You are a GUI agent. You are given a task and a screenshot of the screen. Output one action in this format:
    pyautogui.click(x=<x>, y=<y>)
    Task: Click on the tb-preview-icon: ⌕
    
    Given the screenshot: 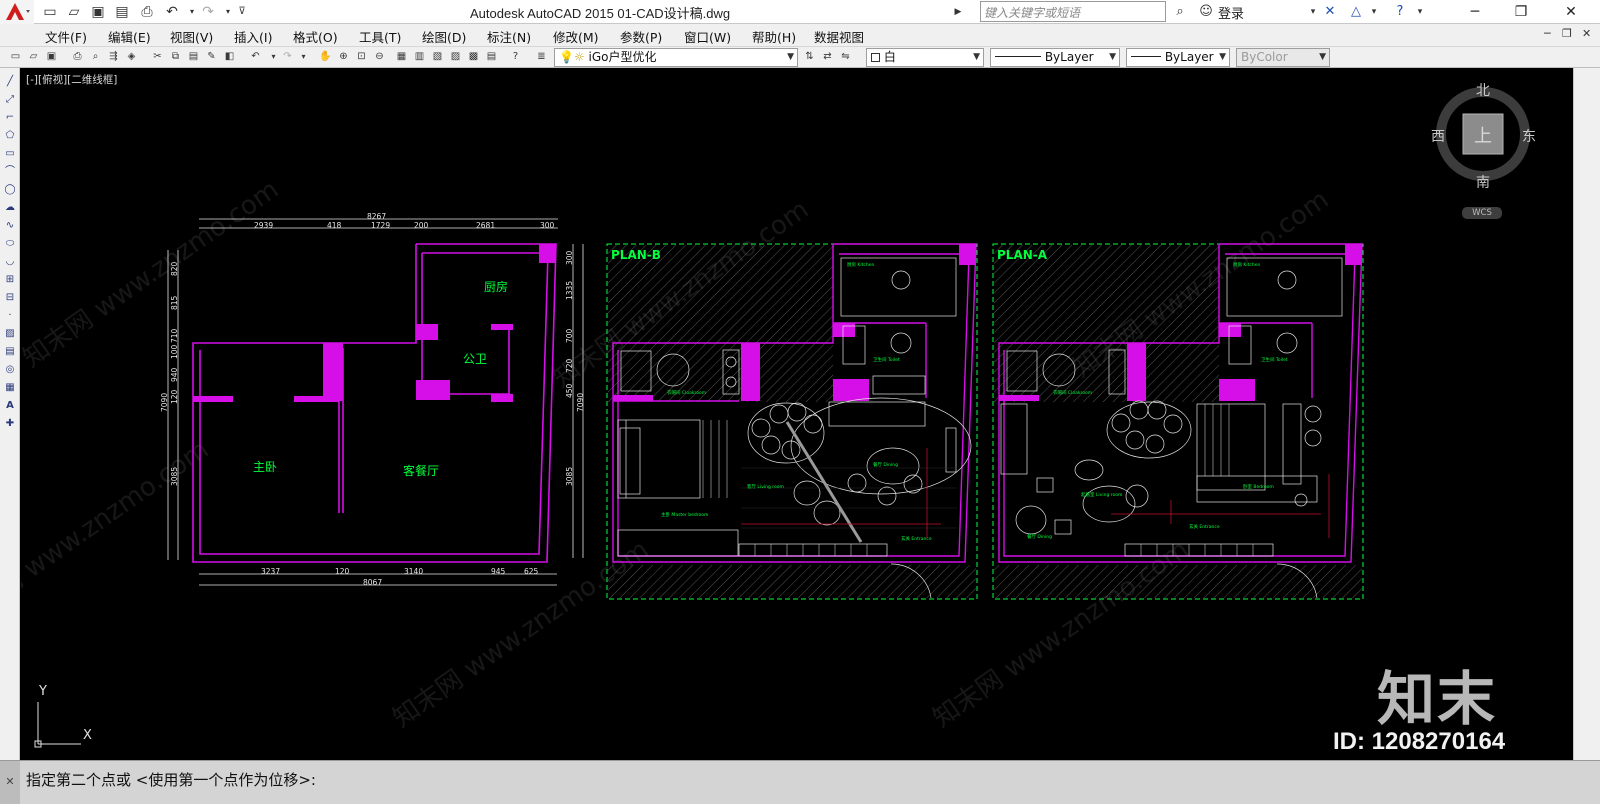 What is the action you would take?
    pyautogui.click(x=95, y=57)
    